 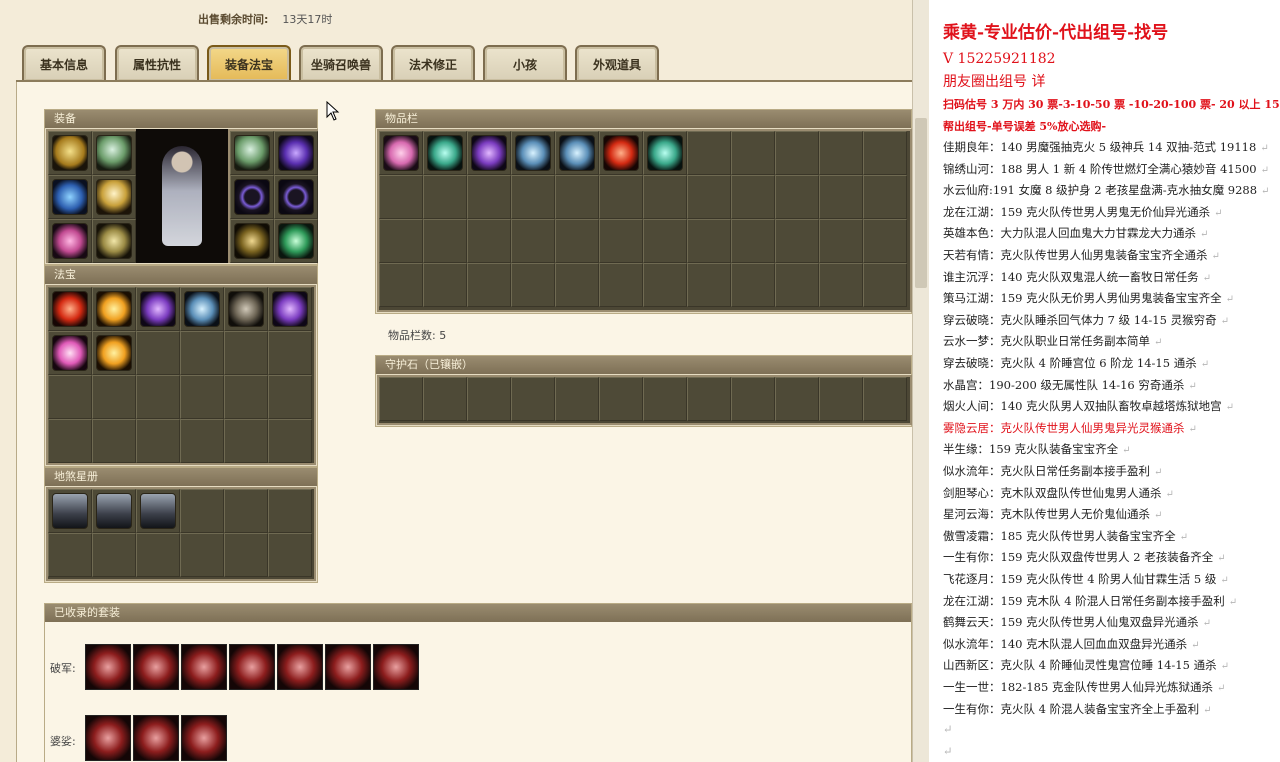 What do you see at coordinates (525, 63) in the screenshot?
I see `tab-children: 小孩` at bounding box center [525, 63].